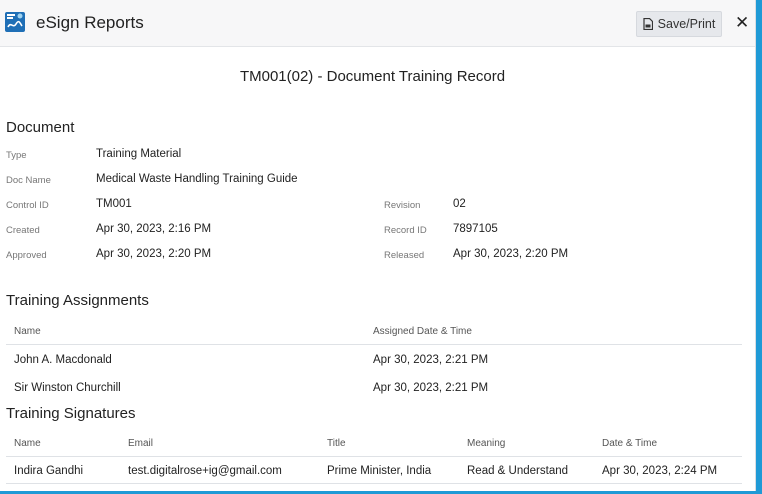  What do you see at coordinates (16, 155) in the screenshot?
I see `type-label: Type` at bounding box center [16, 155].